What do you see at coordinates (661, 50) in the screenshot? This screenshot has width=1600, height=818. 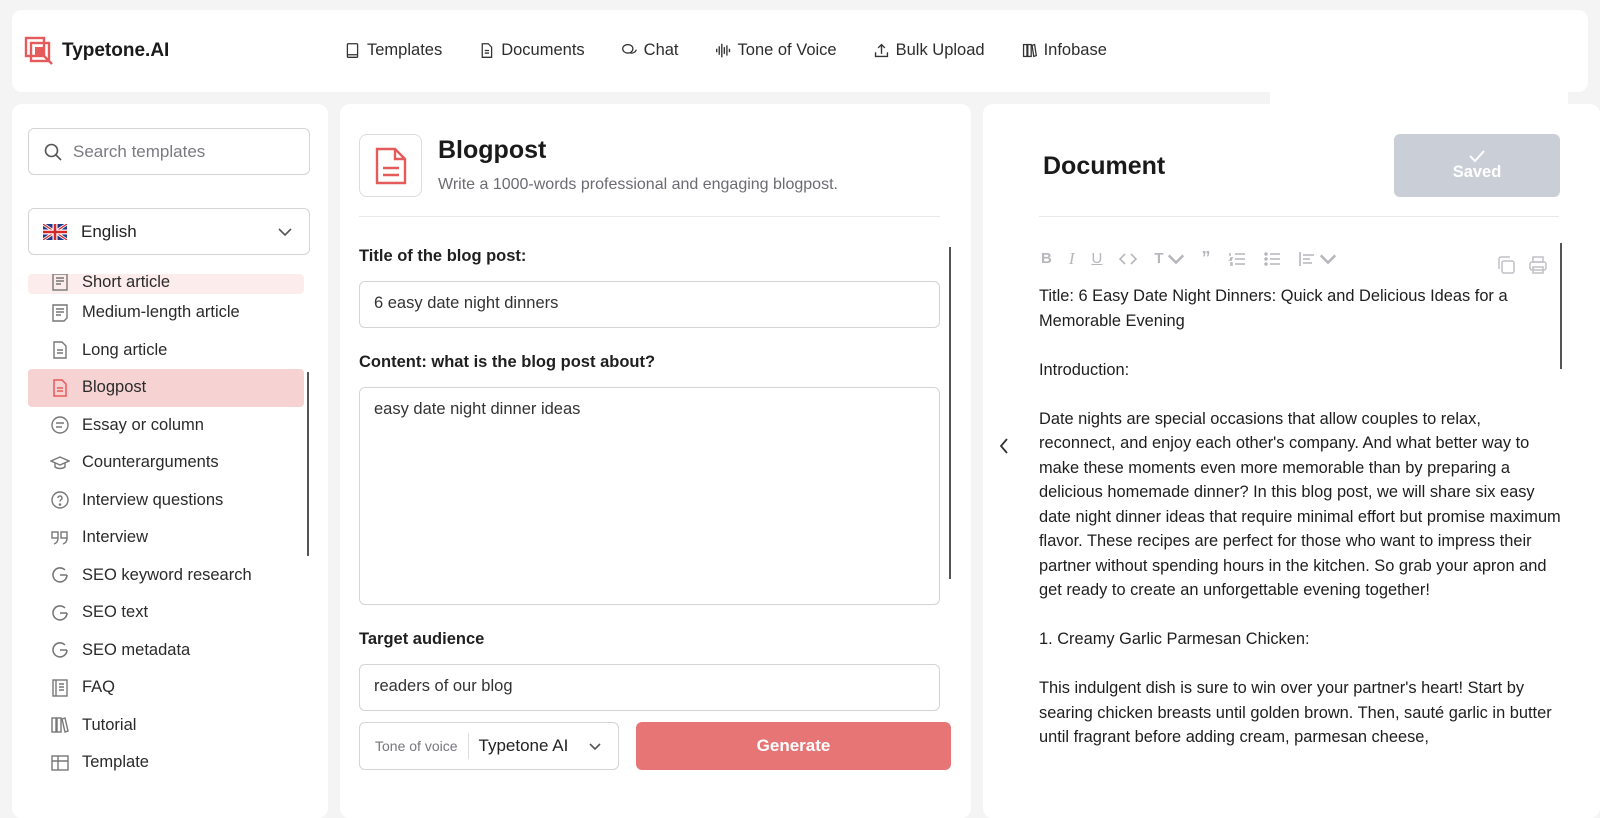 I see `nav-label: Chat` at bounding box center [661, 50].